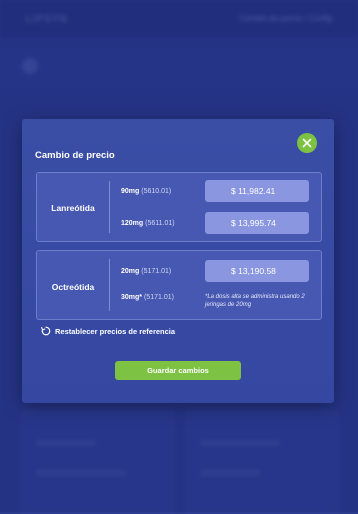 The image size is (358, 514). What do you see at coordinates (257, 223) in the screenshot?
I see `price-input-lanreotida-120mg: $ 13,995.74` at bounding box center [257, 223].